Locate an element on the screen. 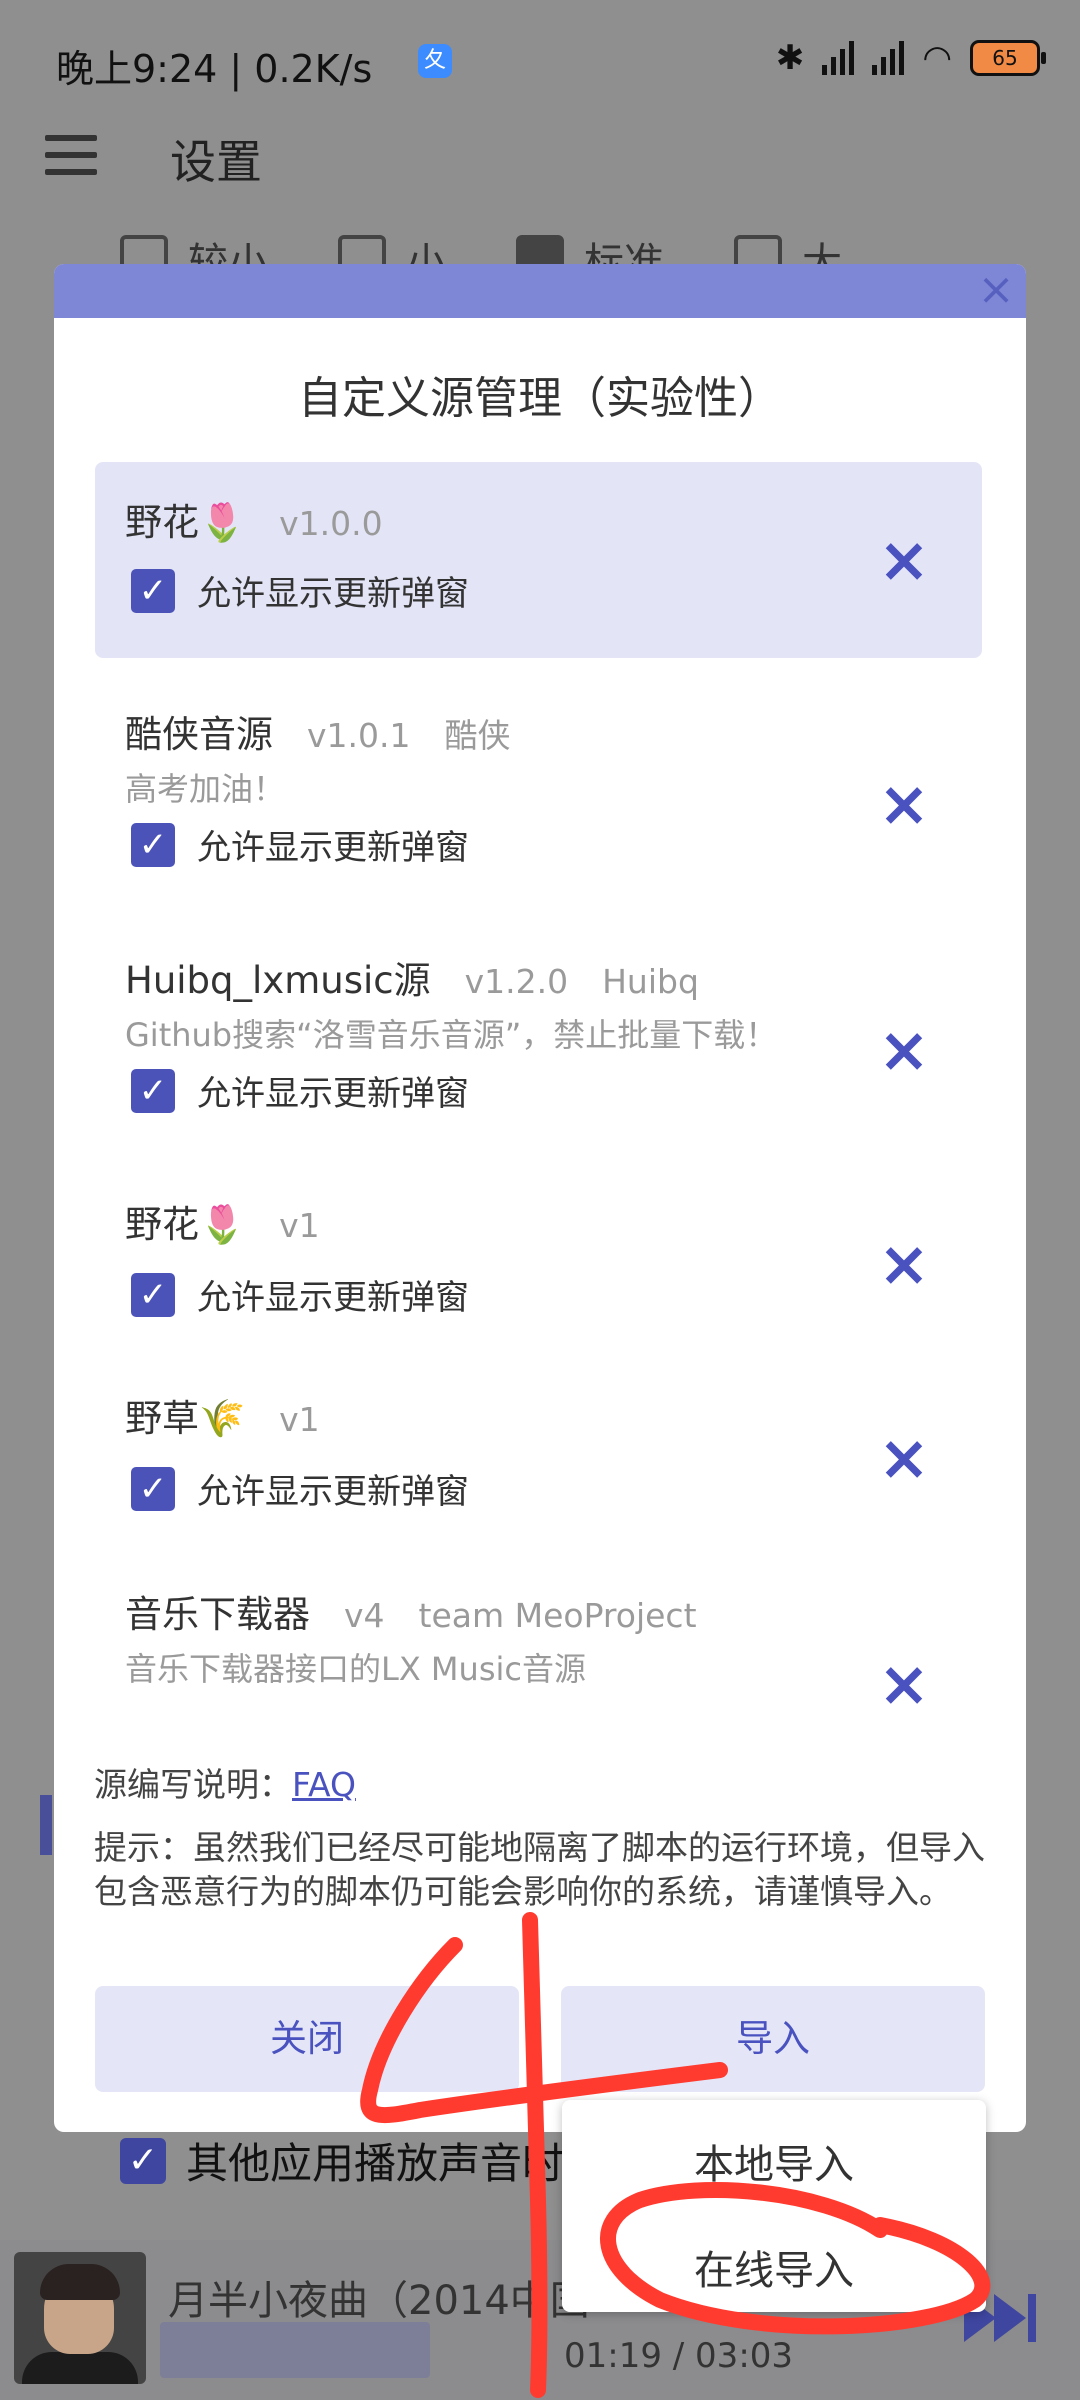  source-item: 野花🌷 v1.0.0 ✓ 允许显示更新弹窗 × is located at coordinates (538, 560).